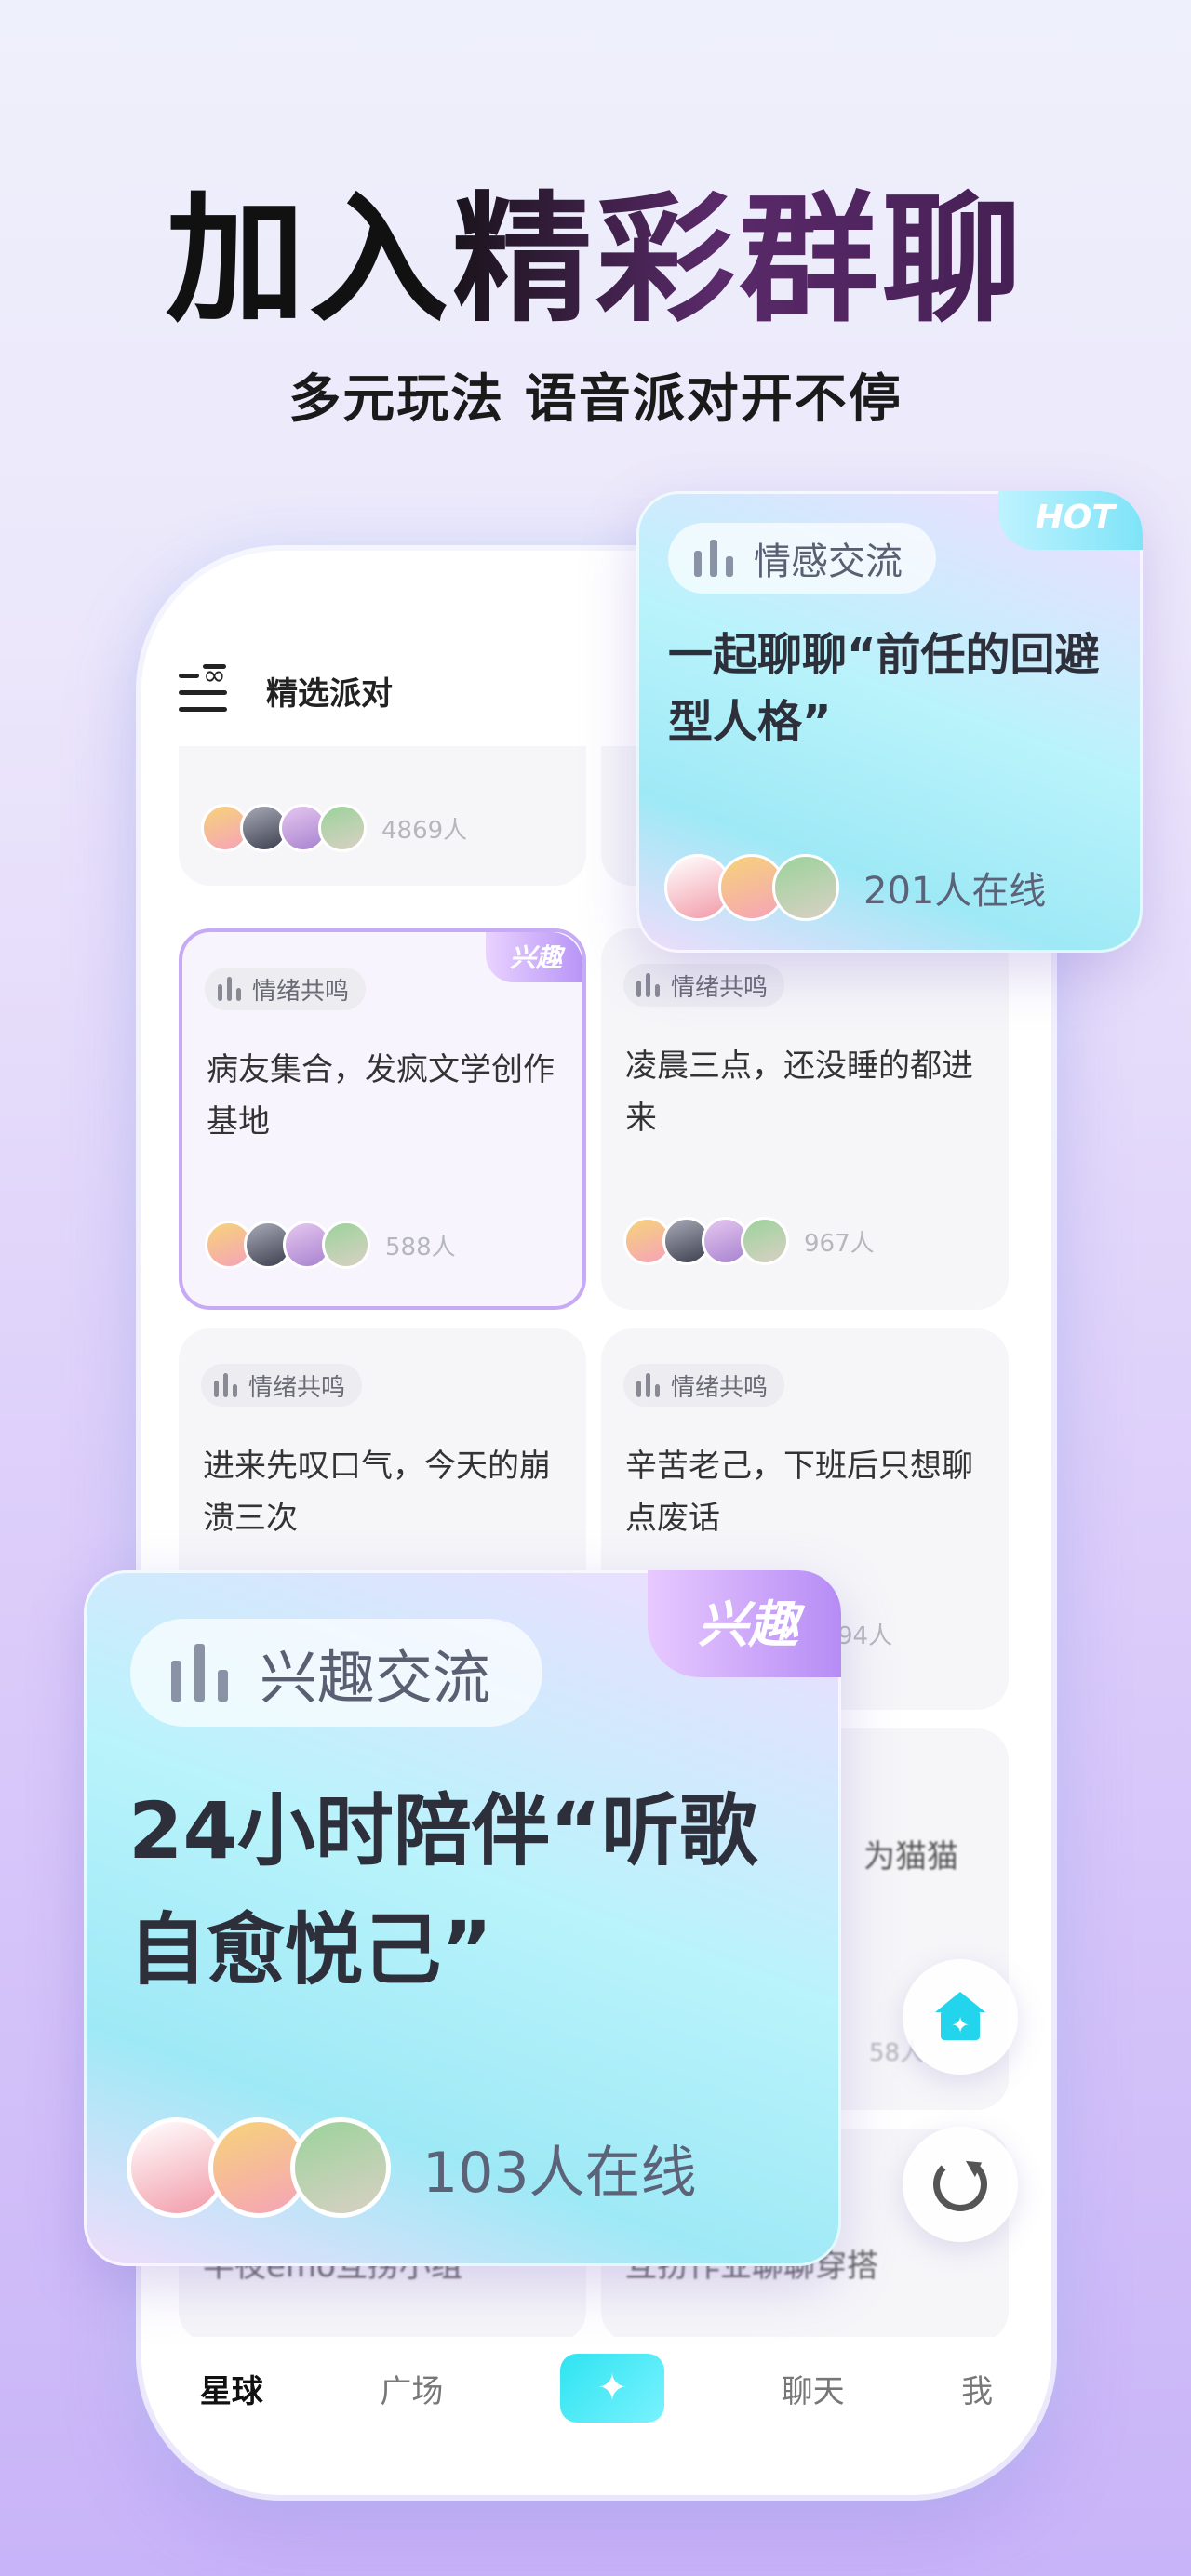 This screenshot has height=2576, width=1191. I want to click on hot-badge: HOT, so click(1070, 520).